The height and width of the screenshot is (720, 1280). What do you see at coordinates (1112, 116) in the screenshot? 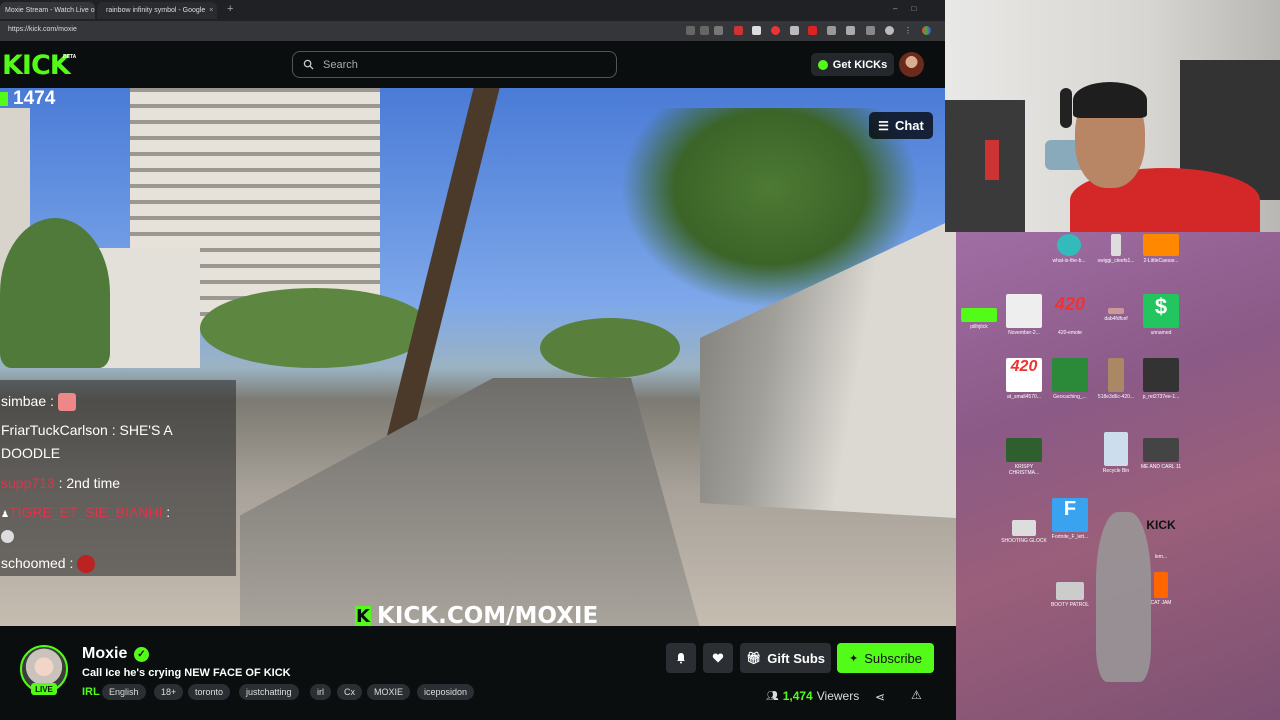
I see `webcam-feed` at bounding box center [1112, 116].